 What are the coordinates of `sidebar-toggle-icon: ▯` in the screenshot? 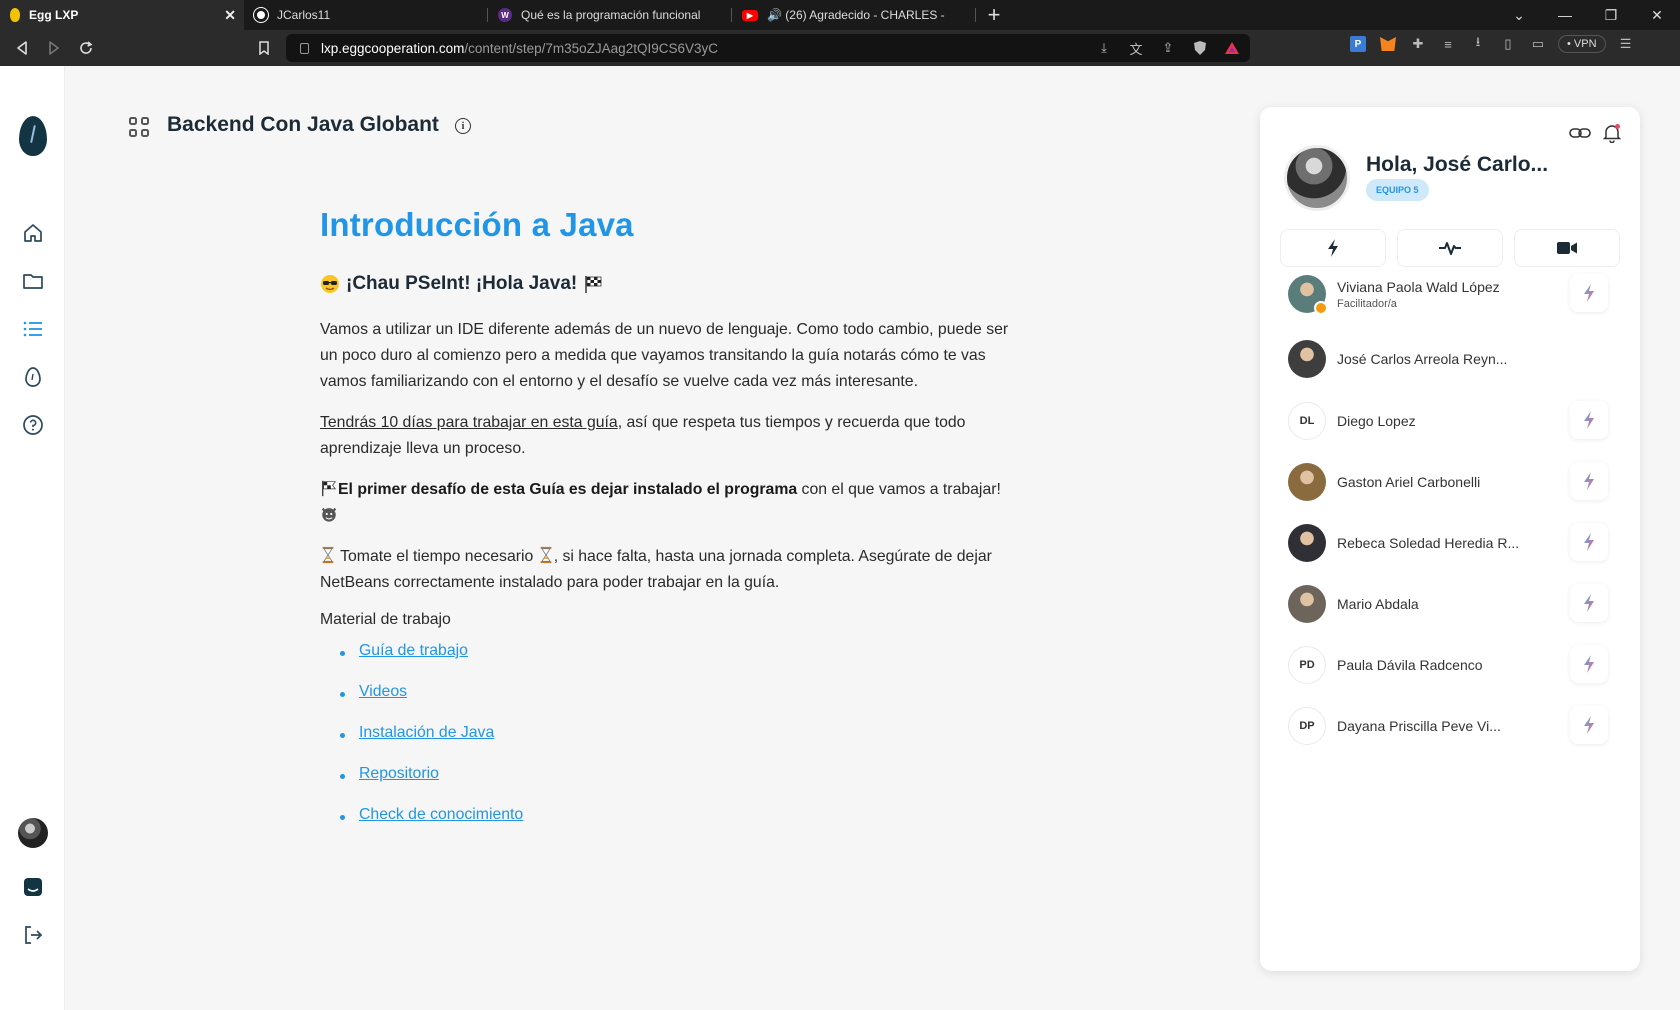 It's located at (1508, 44).